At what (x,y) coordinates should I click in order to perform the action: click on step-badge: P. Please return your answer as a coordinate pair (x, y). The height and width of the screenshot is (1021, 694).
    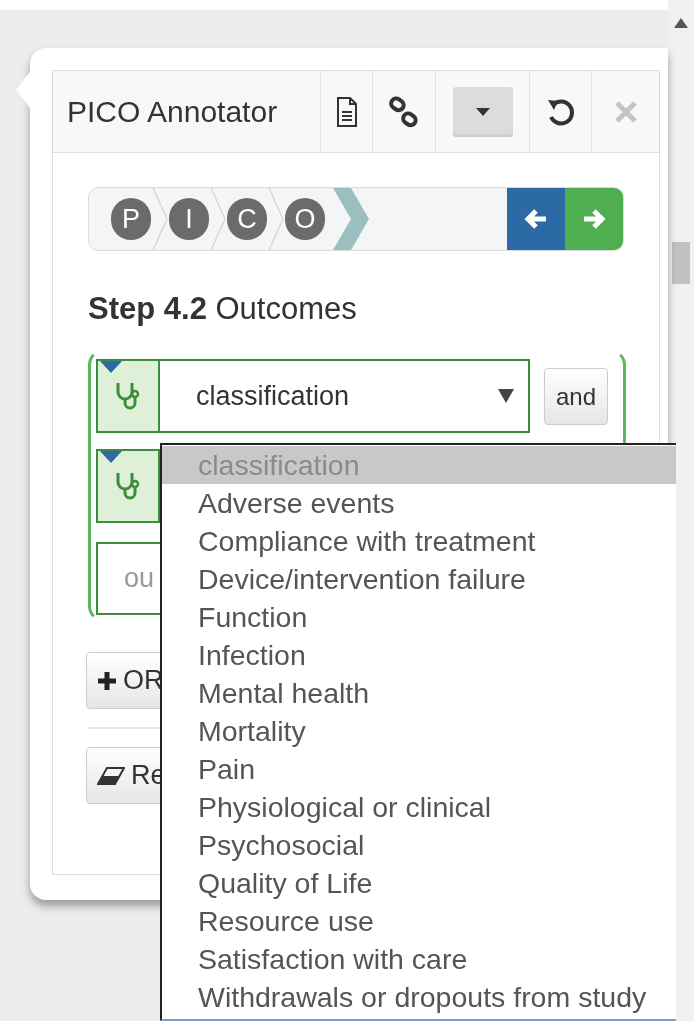
    Looking at the image, I should click on (131, 219).